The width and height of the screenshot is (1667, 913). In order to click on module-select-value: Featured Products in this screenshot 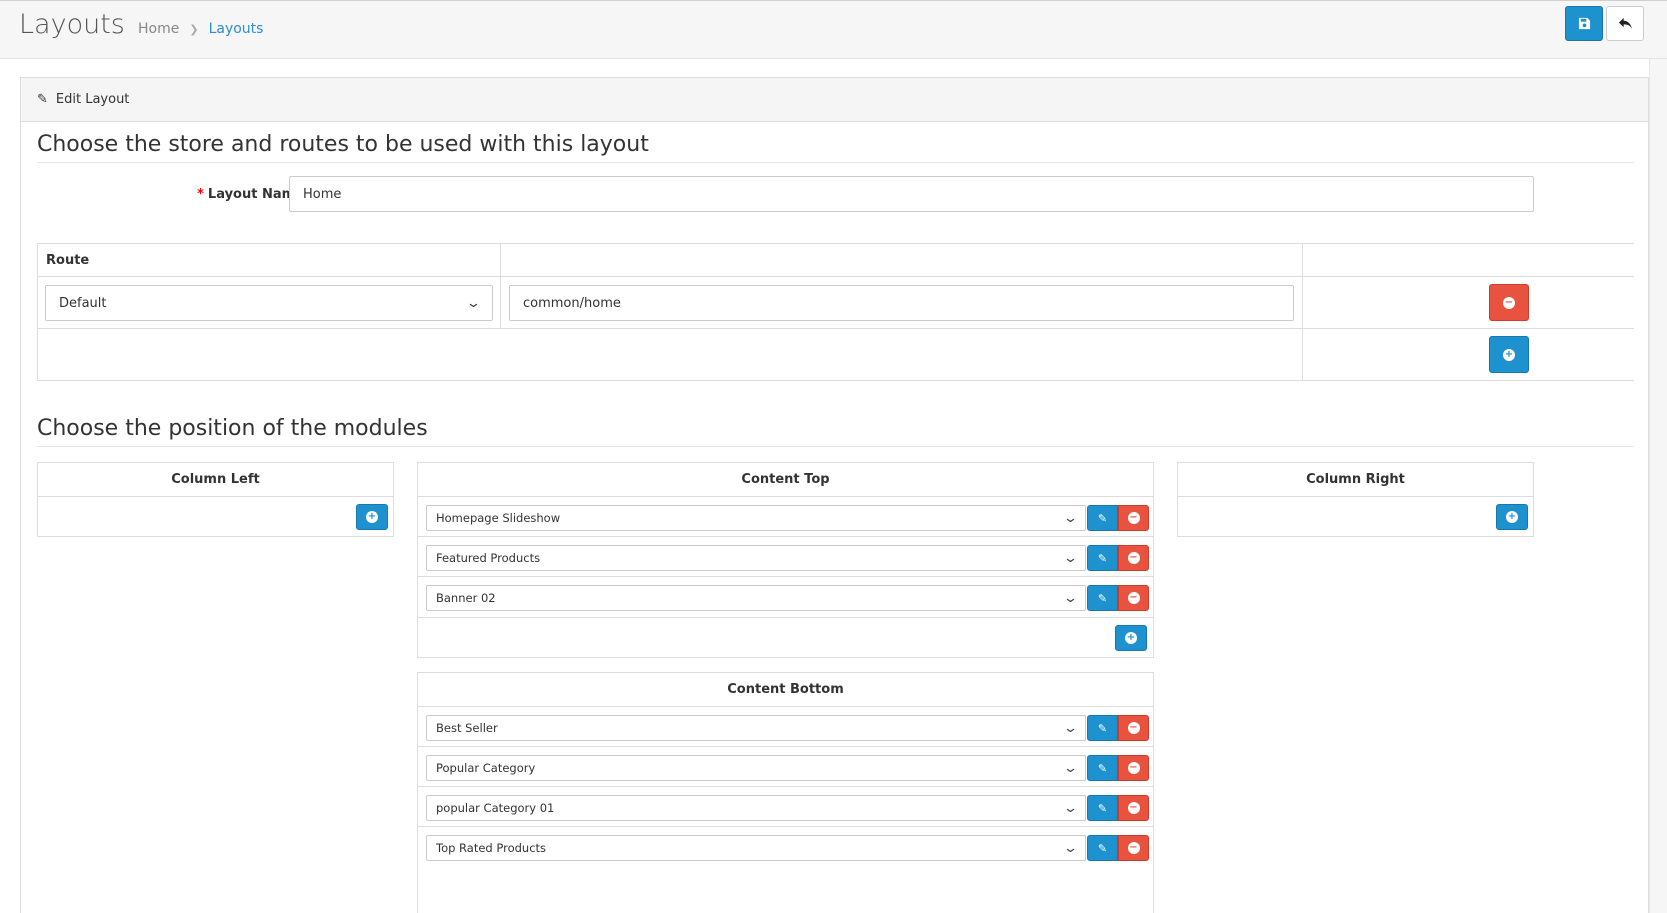, I will do `click(488, 558)`.